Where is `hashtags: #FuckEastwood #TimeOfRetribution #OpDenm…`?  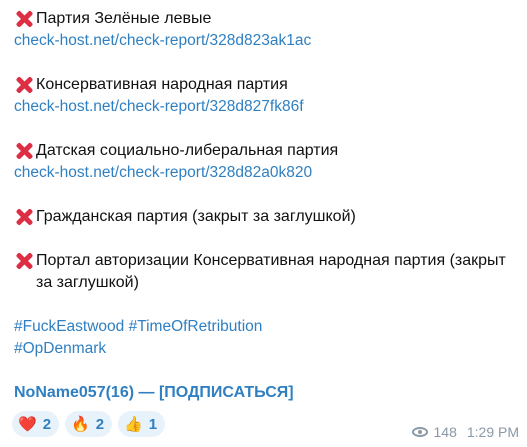
hashtags: #FuckEastwood #TimeOfRetribution #OpDenm… is located at coordinates (269, 338).